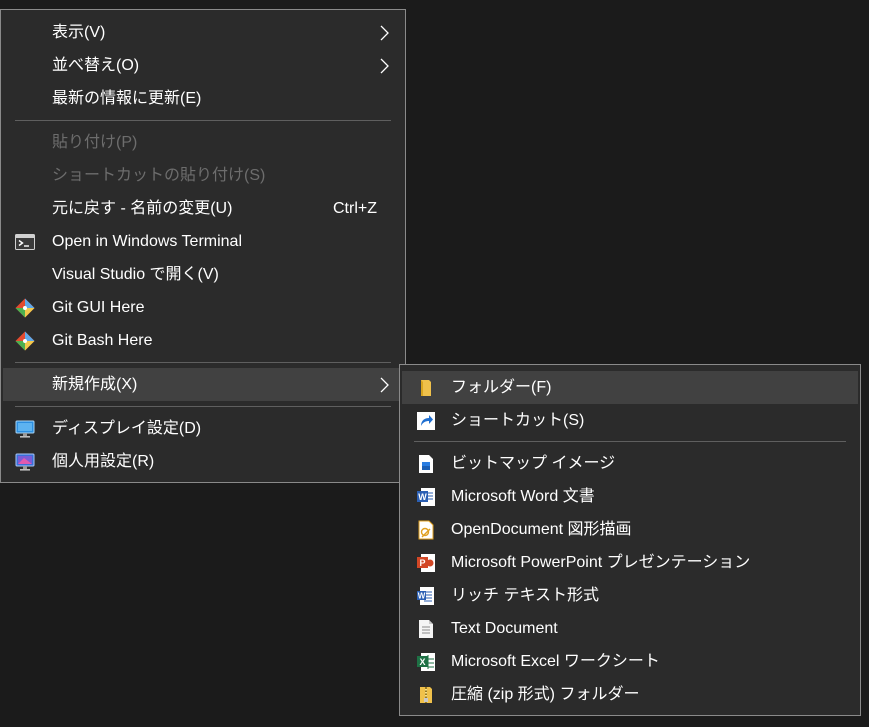 This screenshot has width=869, height=727. I want to click on submenu-item-shortcut: ショートカット(S), so click(630, 420).